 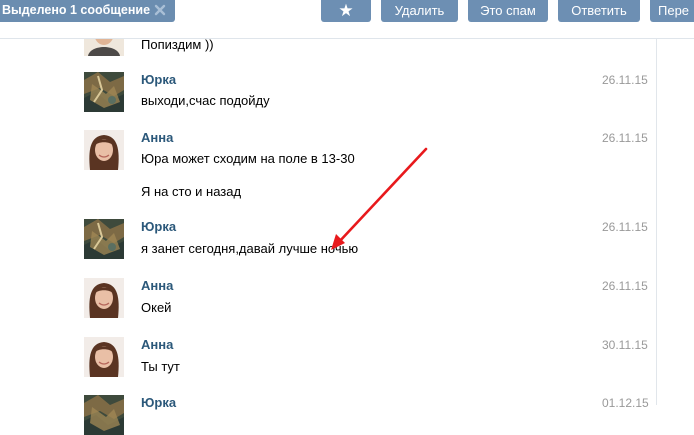 What do you see at coordinates (656, 221) in the screenshot?
I see `scrollbar-track` at bounding box center [656, 221].